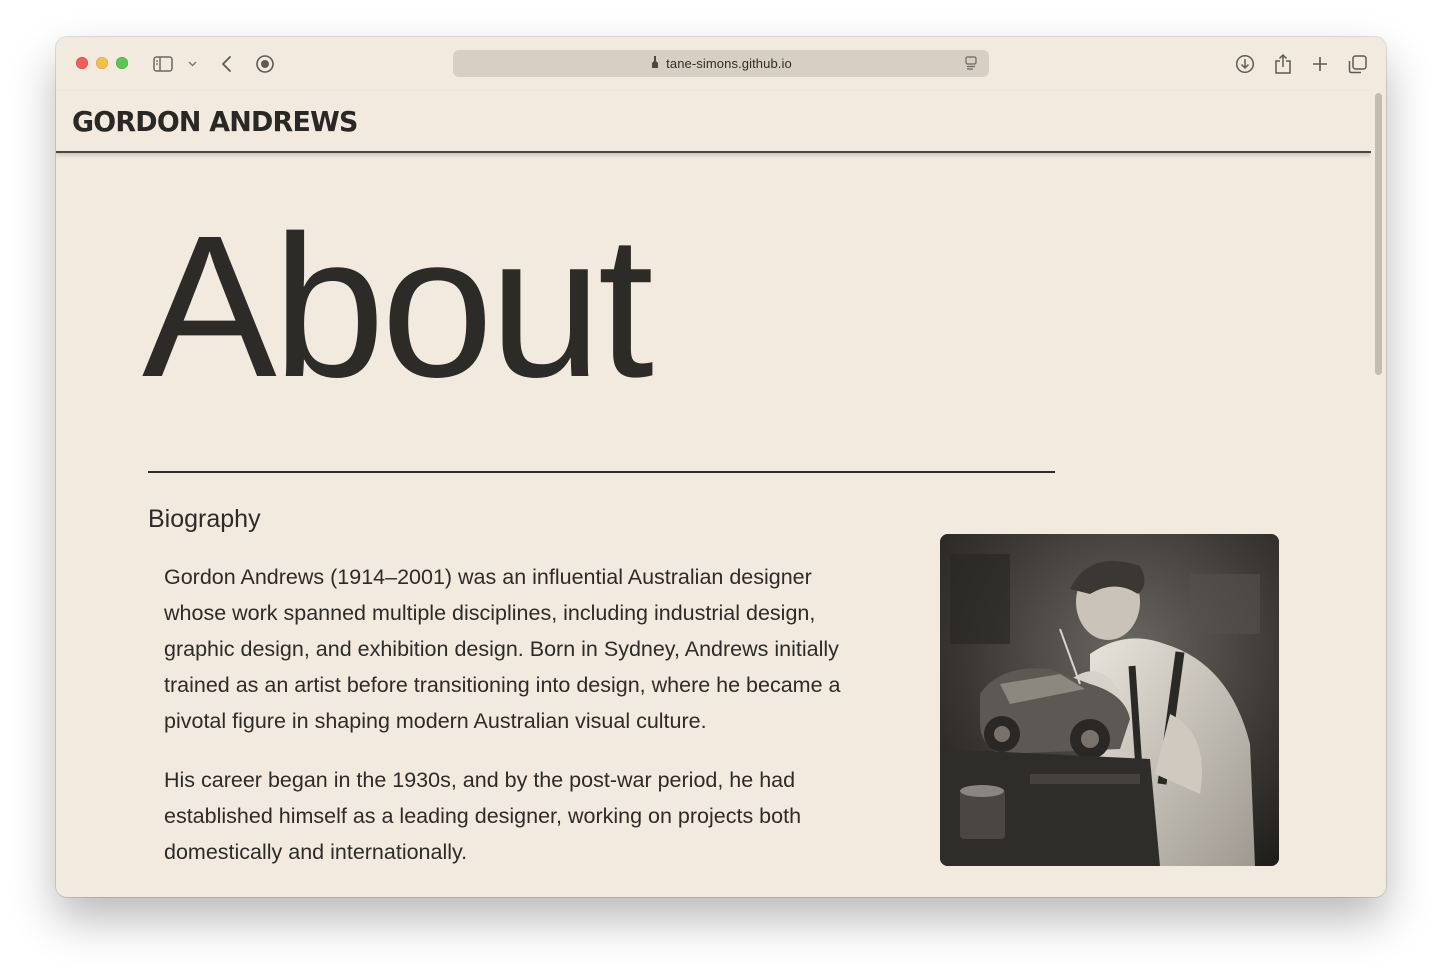 This screenshot has height=971, width=1442. I want to click on privacy-report-icon, so click(265, 64).